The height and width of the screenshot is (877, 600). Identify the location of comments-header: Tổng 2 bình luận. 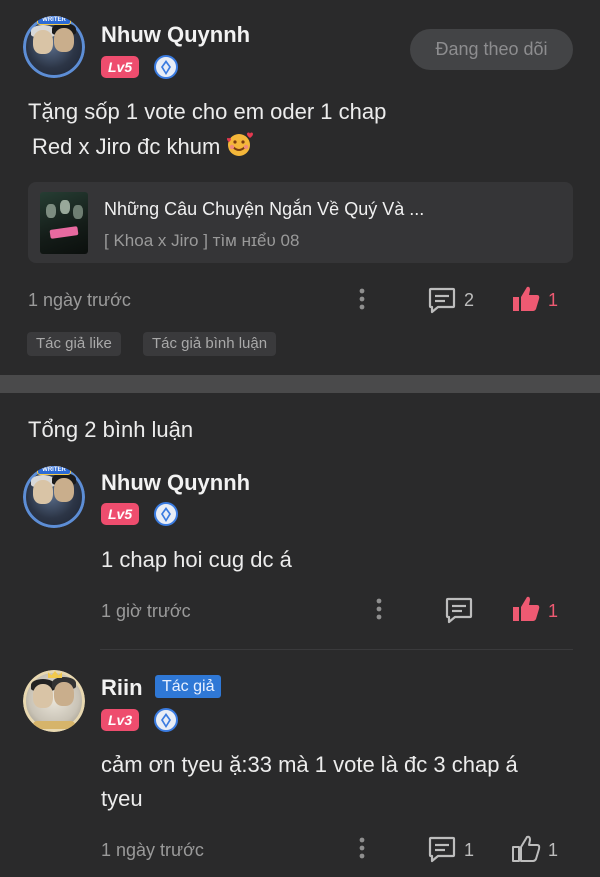
(111, 429).